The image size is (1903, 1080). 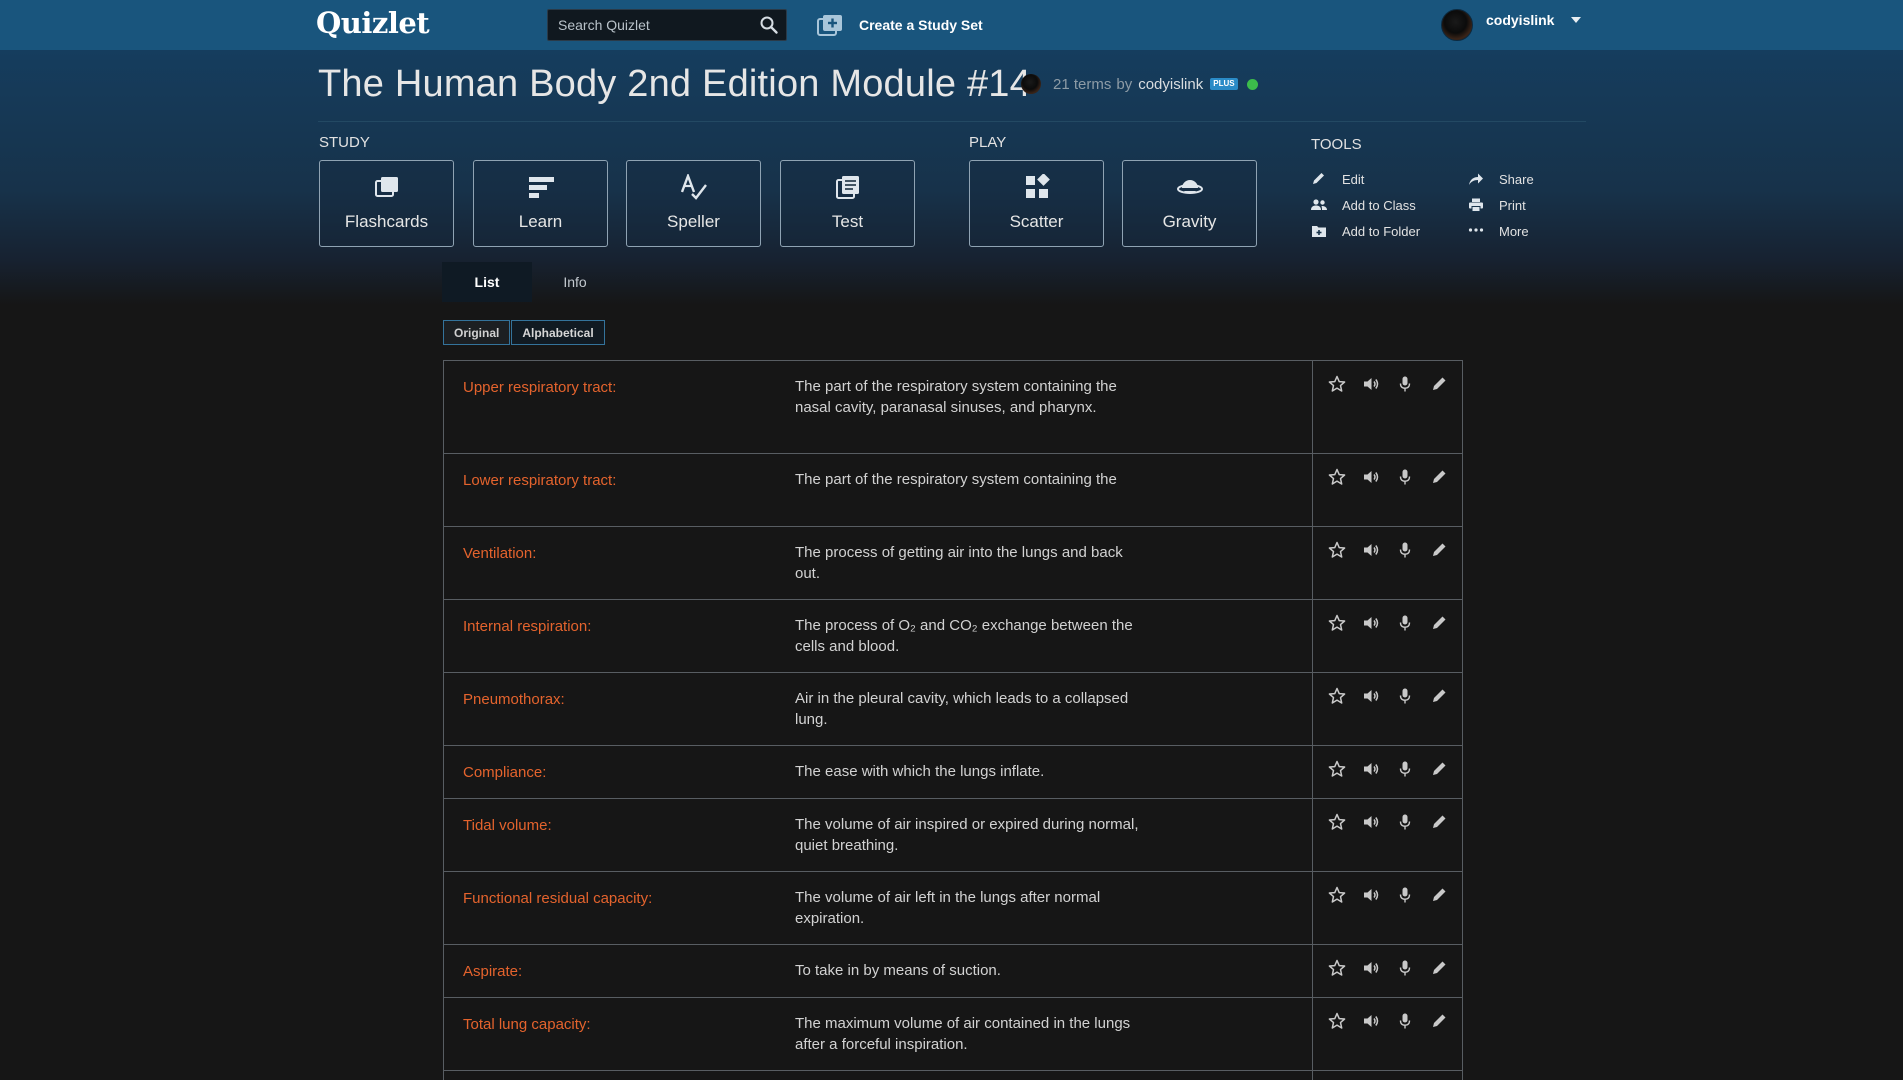 I want to click on terms-count: 21 terms, so click(x=1082, y=84).